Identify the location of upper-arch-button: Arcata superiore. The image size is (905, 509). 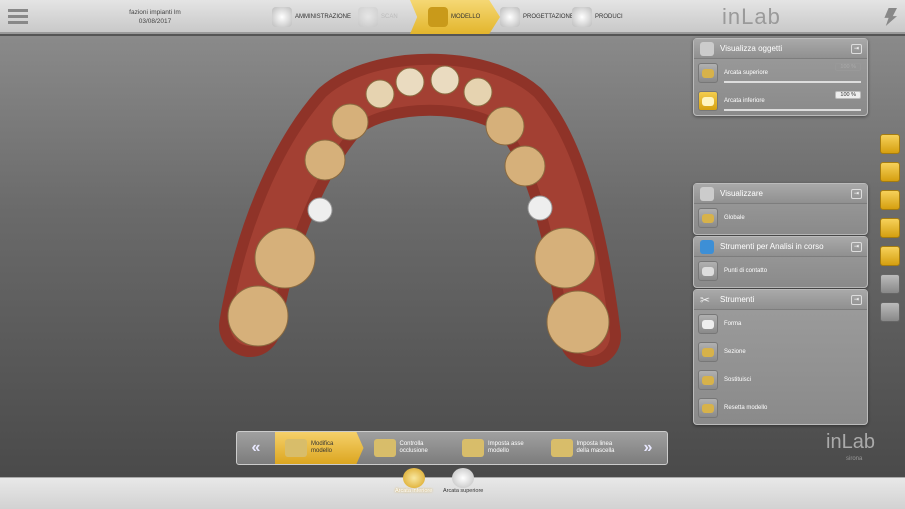
(463, 481).